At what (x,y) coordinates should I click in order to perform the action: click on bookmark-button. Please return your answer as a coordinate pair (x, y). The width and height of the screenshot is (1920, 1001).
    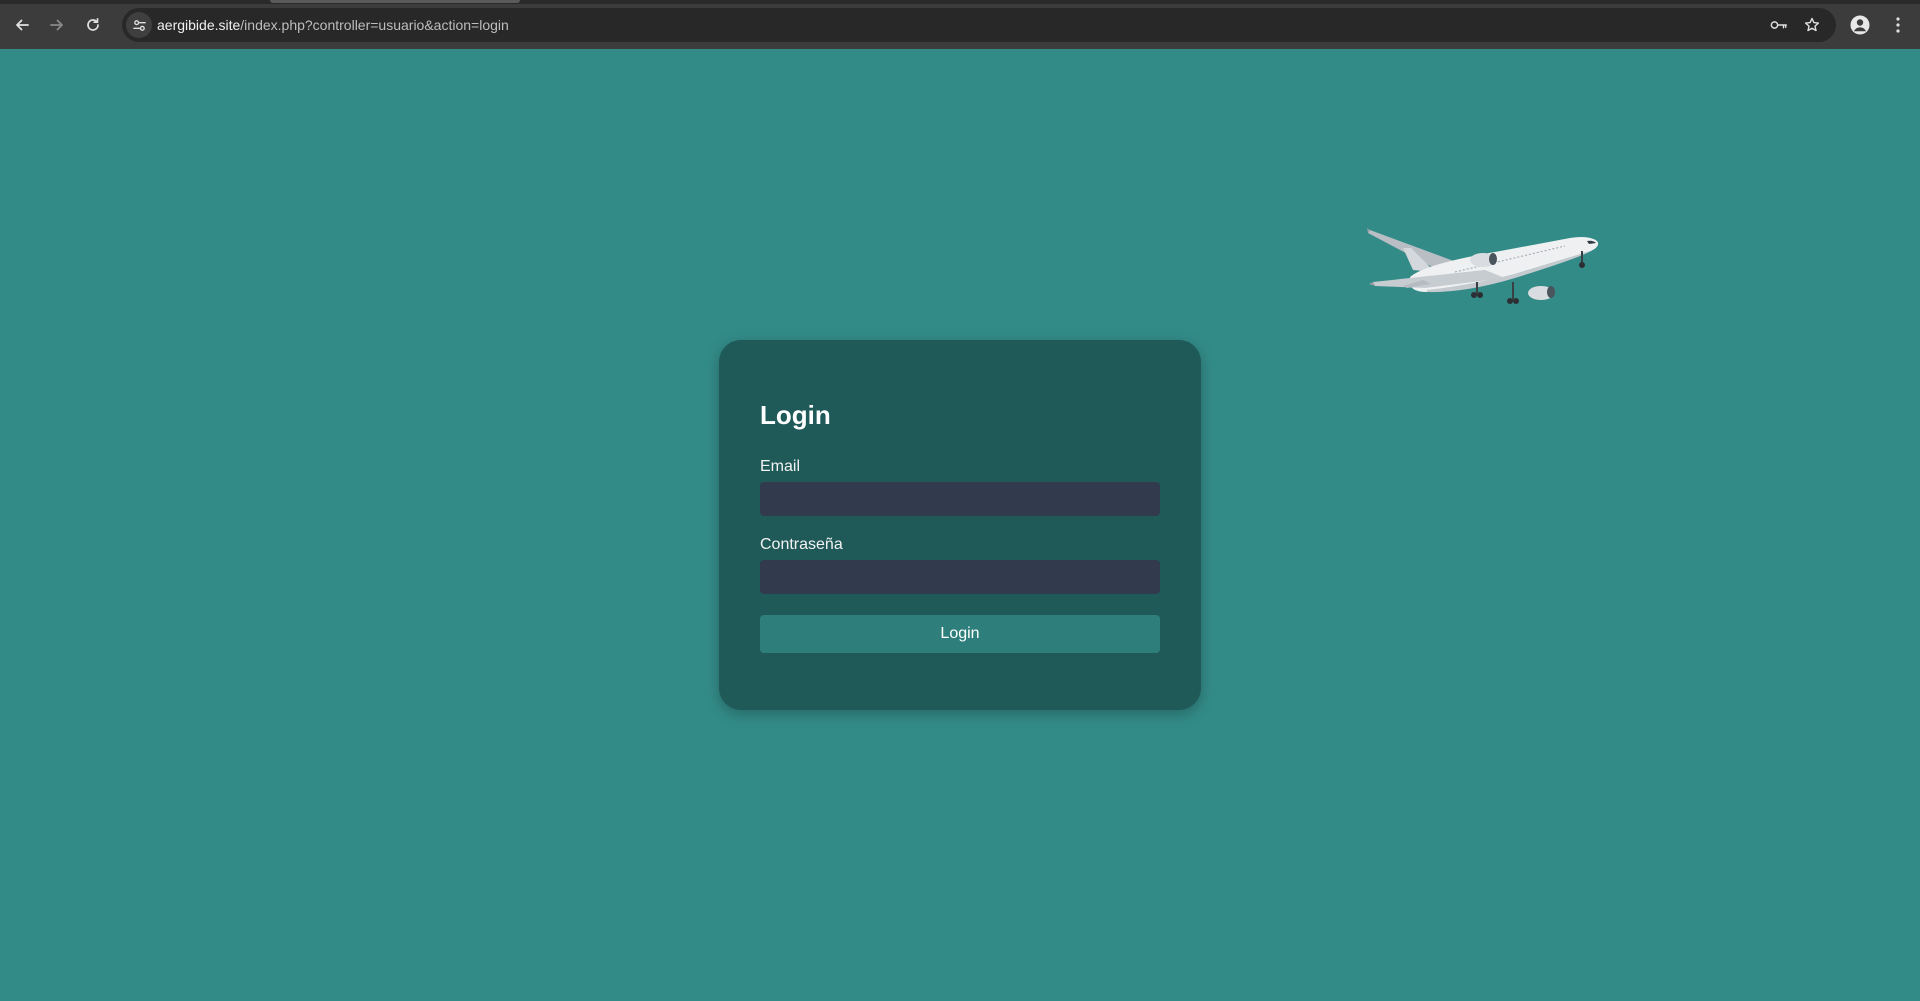
    Looking at the image, I should click on (1812, 25).